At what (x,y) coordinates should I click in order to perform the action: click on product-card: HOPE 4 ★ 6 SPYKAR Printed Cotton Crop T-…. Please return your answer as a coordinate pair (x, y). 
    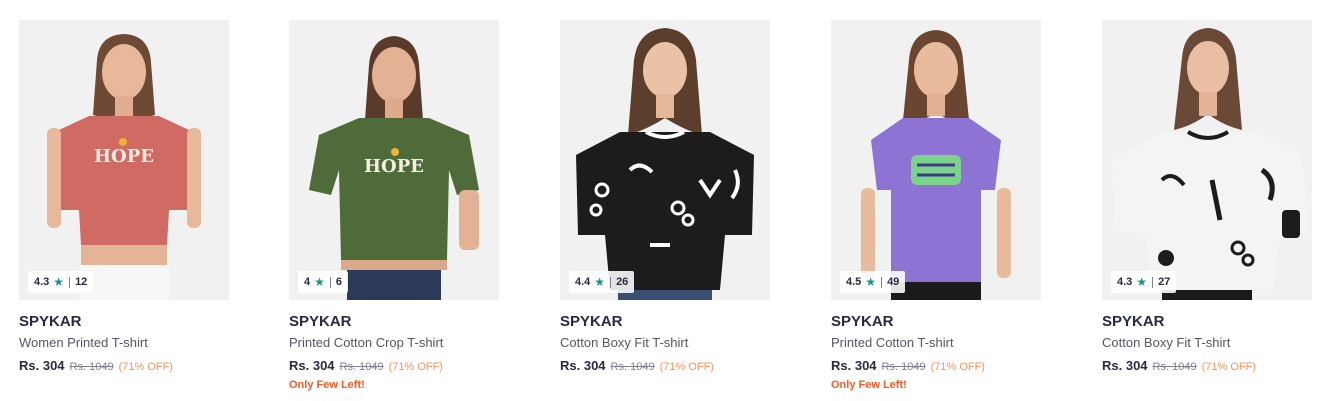
    Looking at the image, I should click on (394, 205).